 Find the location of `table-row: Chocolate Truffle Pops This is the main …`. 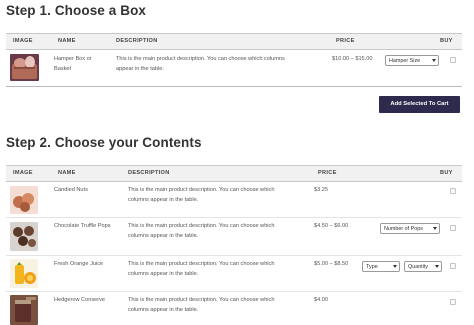

table-row: Chocolate Truffle Pops This is the main … is located at coordinates (234, 237).